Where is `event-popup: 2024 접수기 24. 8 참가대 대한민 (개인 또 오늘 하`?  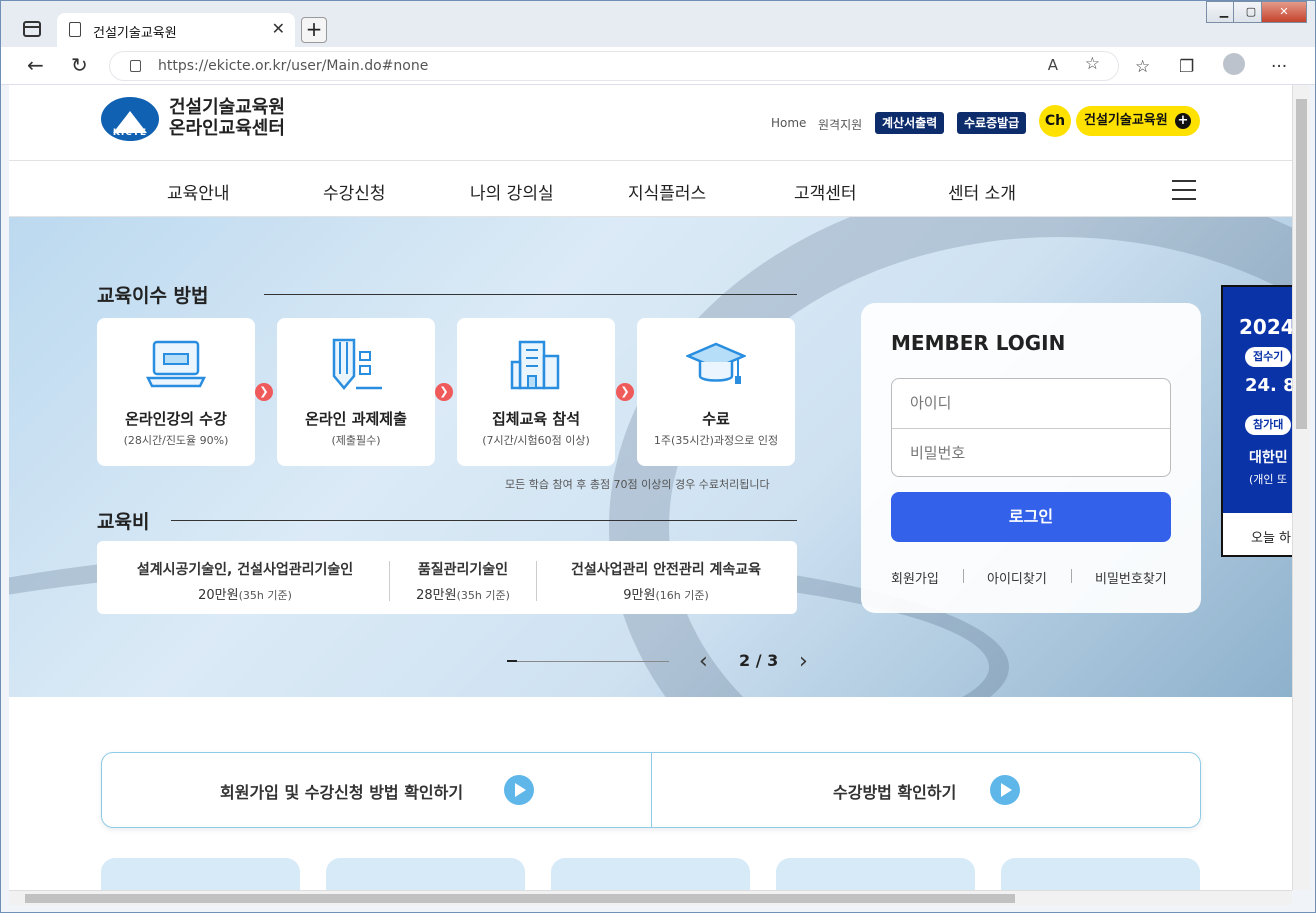 event-popup: 2024 접수기 24. 8 참가대 대한민 (개인 또 오늘 하 is located at coordinates (1256, 421).